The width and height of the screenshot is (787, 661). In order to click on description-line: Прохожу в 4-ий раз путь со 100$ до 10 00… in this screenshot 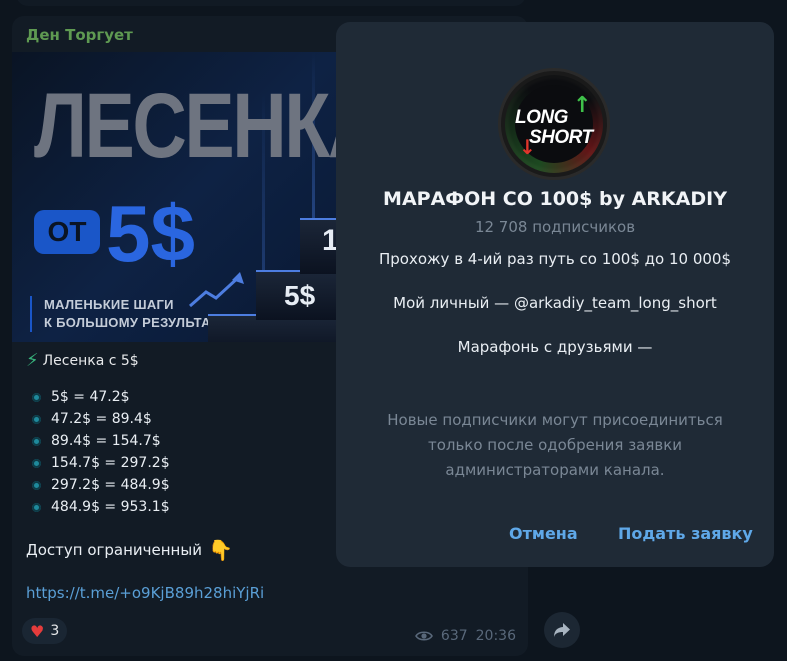, I will do `click(555, 259)`.